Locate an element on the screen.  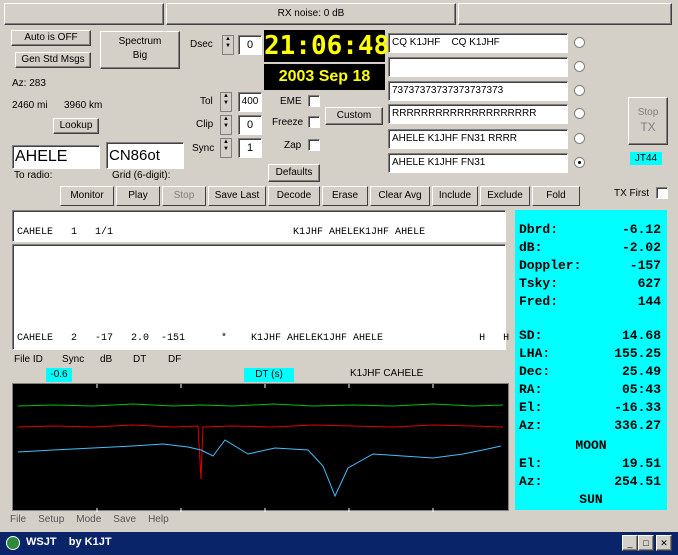
rp-row: Az: 336.27 is located at coordinates (590, 425).